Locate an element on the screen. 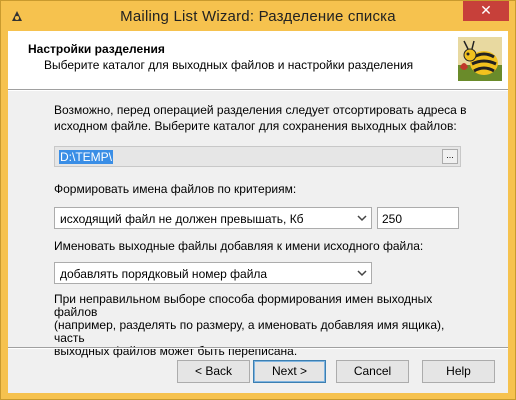 The height and width of the screenshot is (400, 516). criteria-label: Формировать имена файлов по критериям: is located at coordinates (175, 189).